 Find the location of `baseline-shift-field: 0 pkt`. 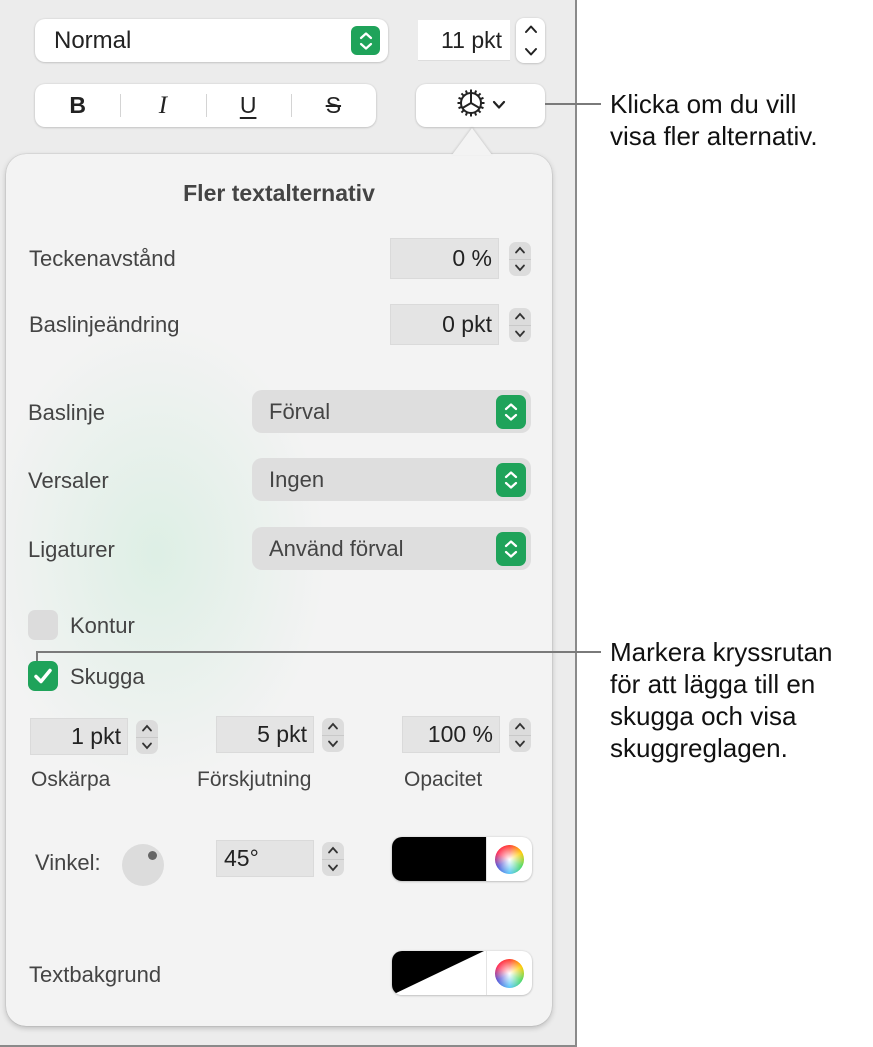

baseline-shift-field: 0 pkt is located at coordinates (444, 324).